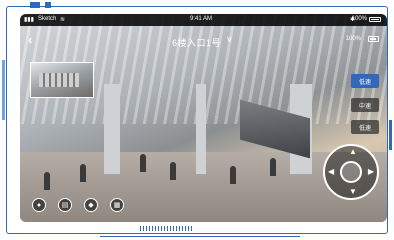  Describe the element at coordinates (365, 127) in the screenshot. I see `speed-low-button-2: 低速` at that location.